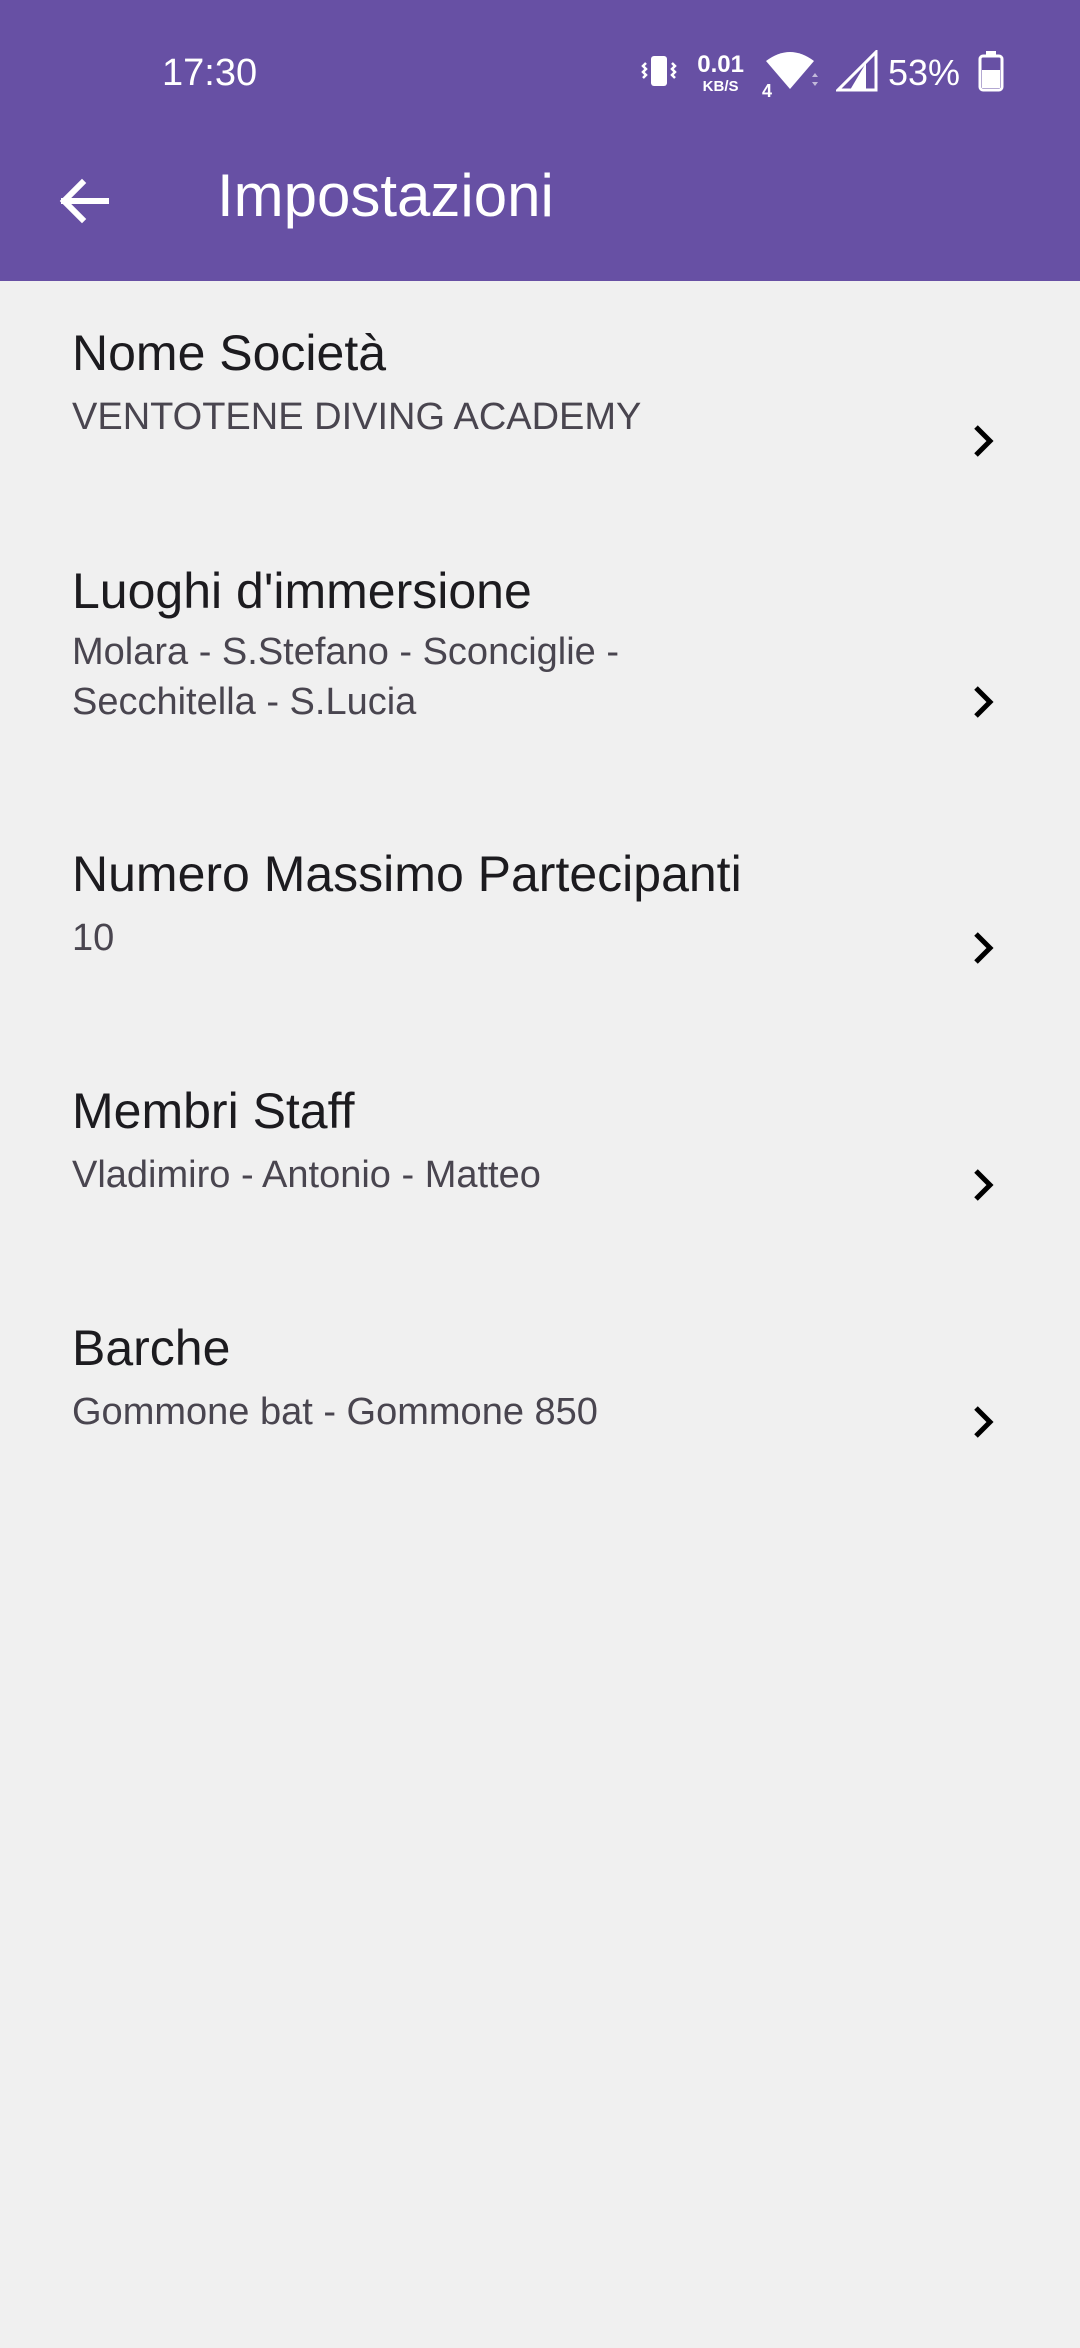 The width and height of the screenshot is (1080, 2348). I want to click on arrow-back-icon, so click(84, 201).